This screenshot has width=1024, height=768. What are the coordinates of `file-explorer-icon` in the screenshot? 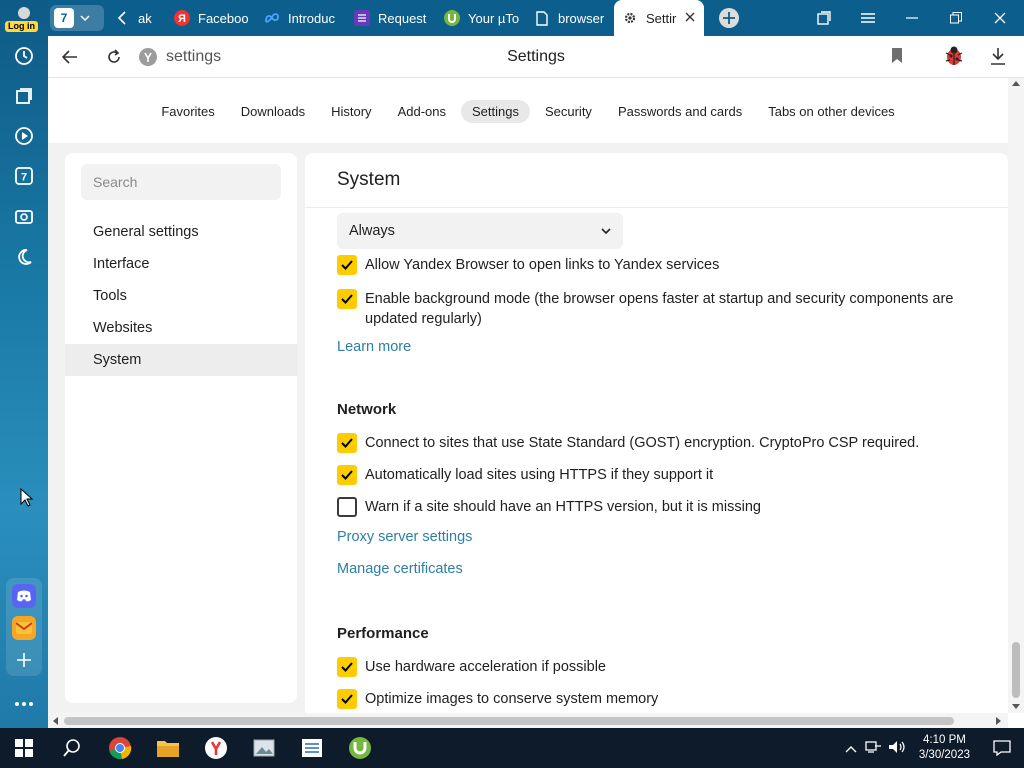 It's located at (168, 748).